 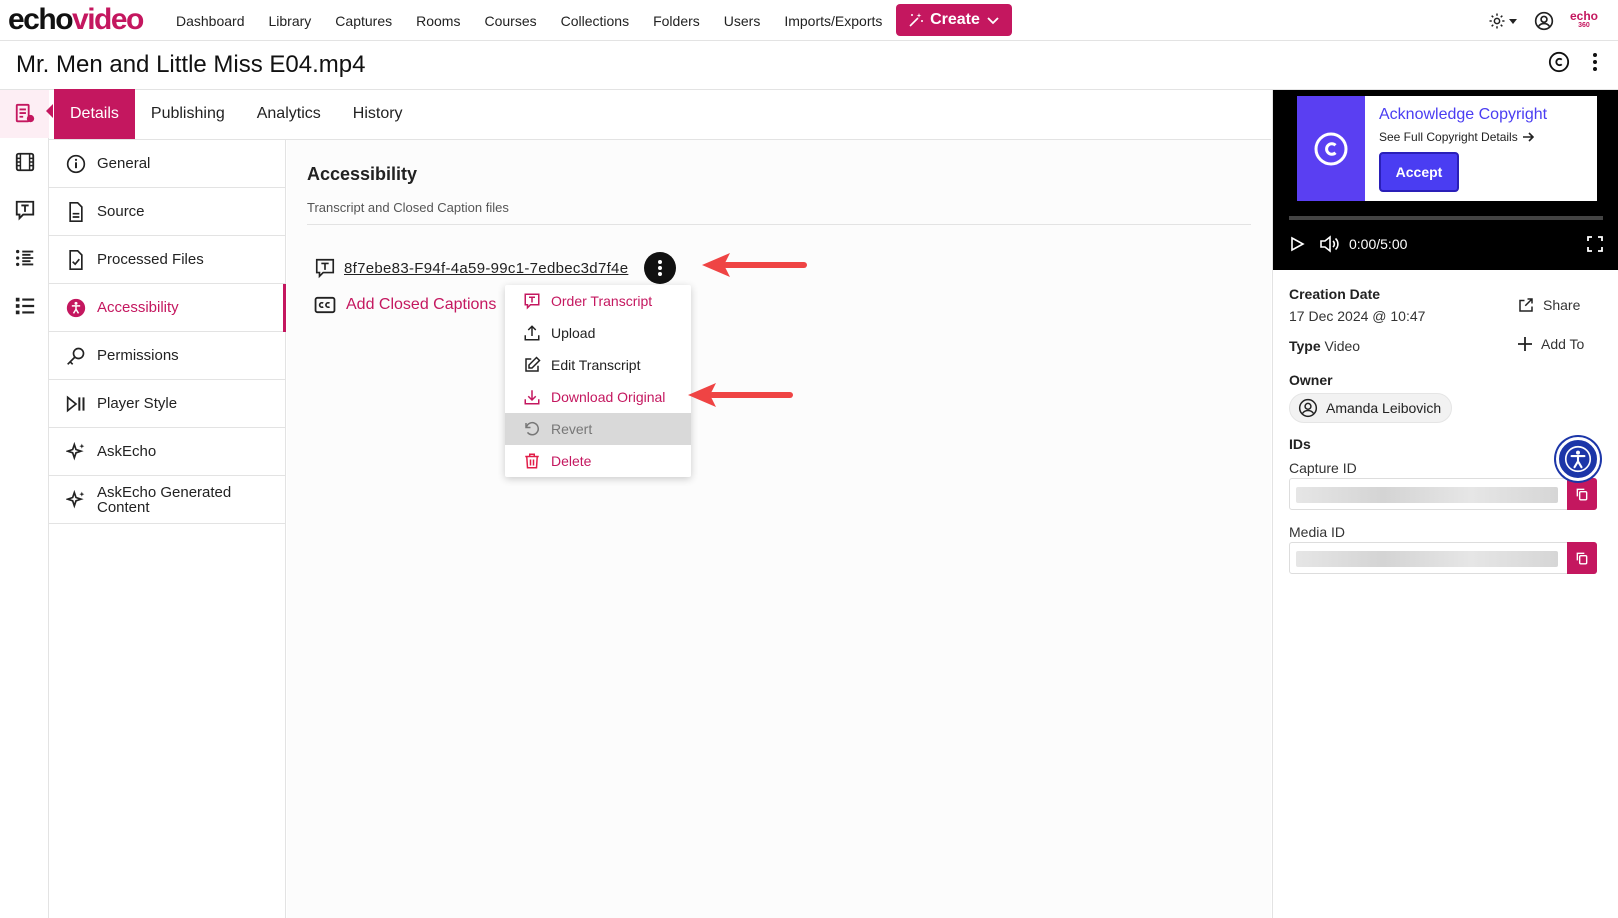 What do you see at coordinates (167, 212) in the screenshot?
I see `submenu-source: Source` at bounding box center [167, 212].